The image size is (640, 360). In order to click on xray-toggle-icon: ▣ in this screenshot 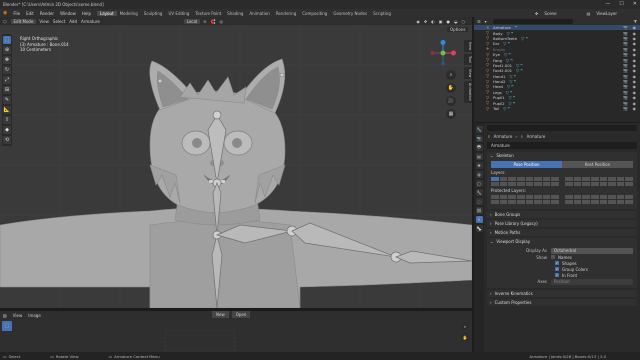, I will do `click(441, 21)`.